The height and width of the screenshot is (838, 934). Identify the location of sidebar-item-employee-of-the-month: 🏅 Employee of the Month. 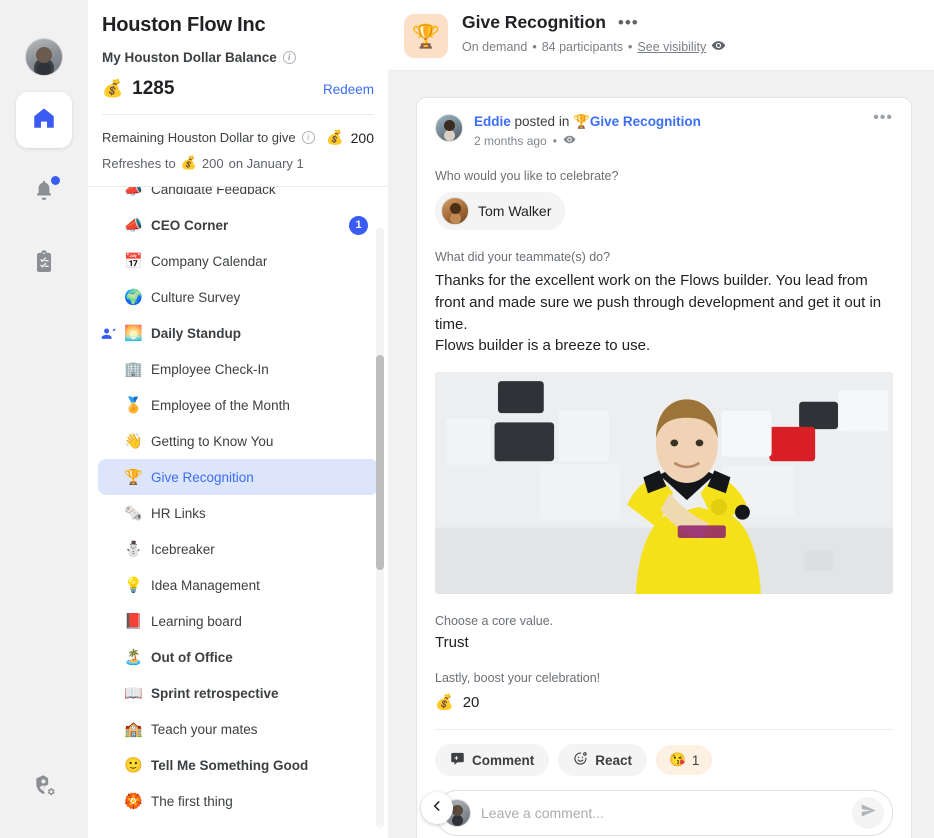
(238, 405).